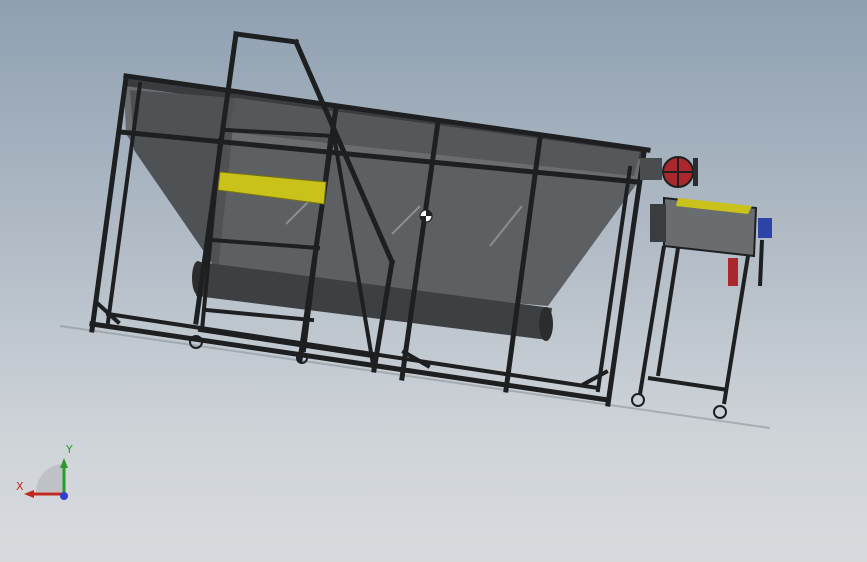 This screenshot has width=867, height=562. I want to click on butterfly-valve, so click(669, 172).